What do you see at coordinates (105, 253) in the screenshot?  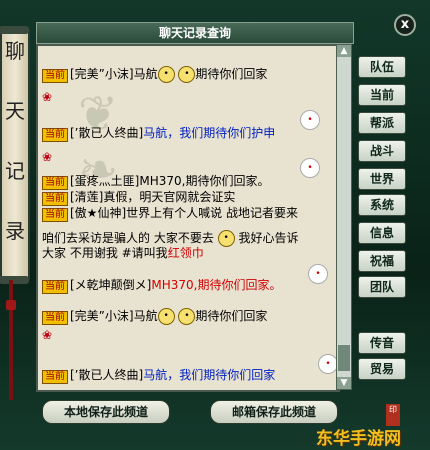 I see `chat-message: 大家 不用谢我 #请叫我` at bounding box center [105, 253].